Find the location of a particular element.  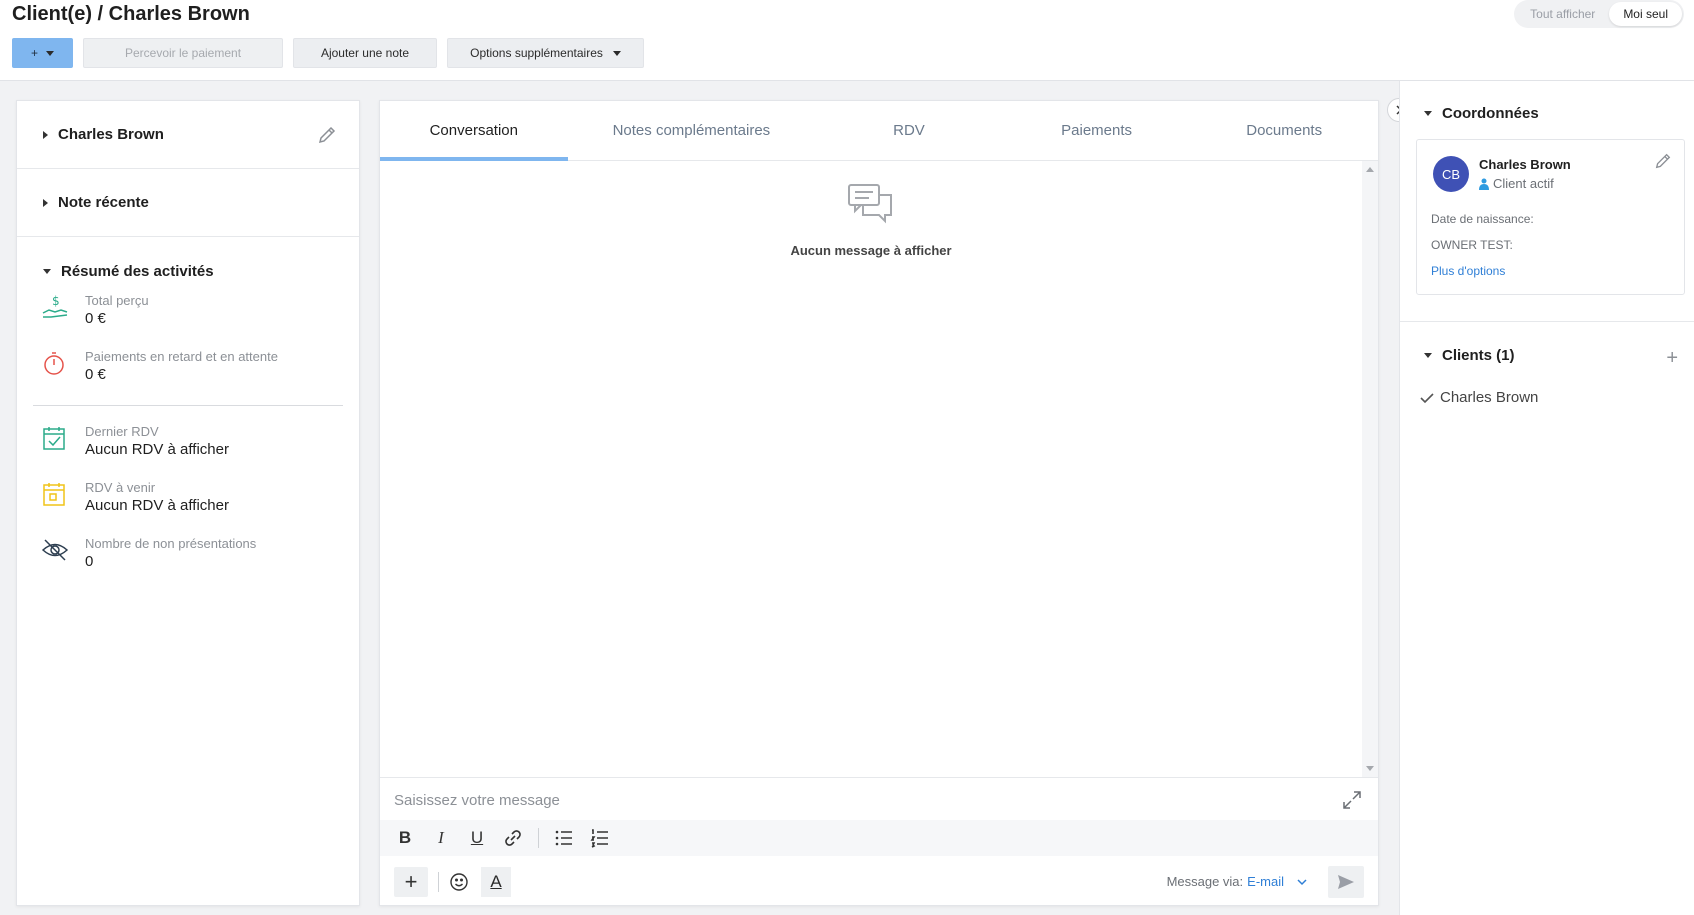

stat-upcoming-appointment: RDV à venir Aucun RDV à afficher is located at coordinates (188, 506).